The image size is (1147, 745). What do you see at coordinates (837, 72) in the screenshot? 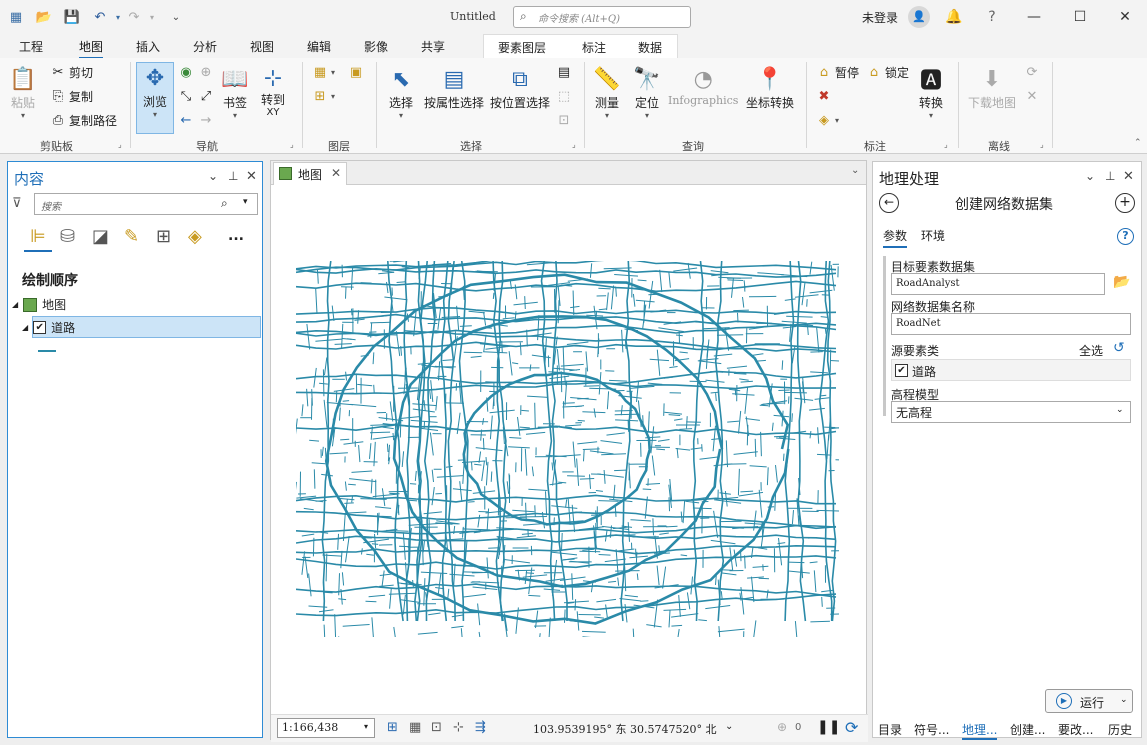
I see `pause-labeling-button: ⌂ 暂停` at bounding box center [837, 72].